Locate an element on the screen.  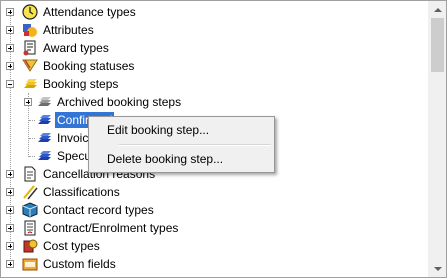
chevron-down-icon is located at coordinates (437, 268).